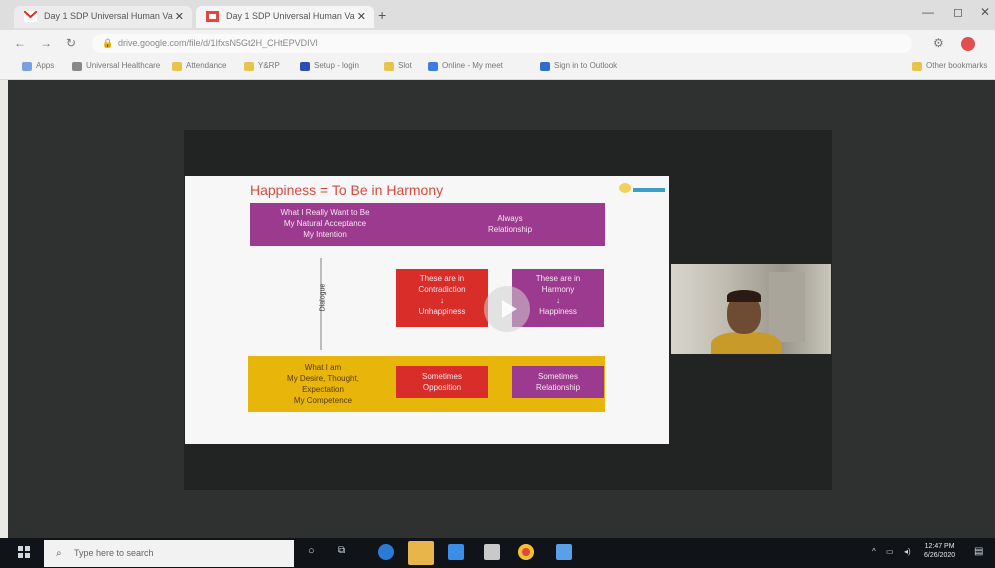 Image resolution: width=995 pixels, height=568 pixels. I want to click on taskbar-clock: 12:47 PM 6/26/2020, so click(939, 551).